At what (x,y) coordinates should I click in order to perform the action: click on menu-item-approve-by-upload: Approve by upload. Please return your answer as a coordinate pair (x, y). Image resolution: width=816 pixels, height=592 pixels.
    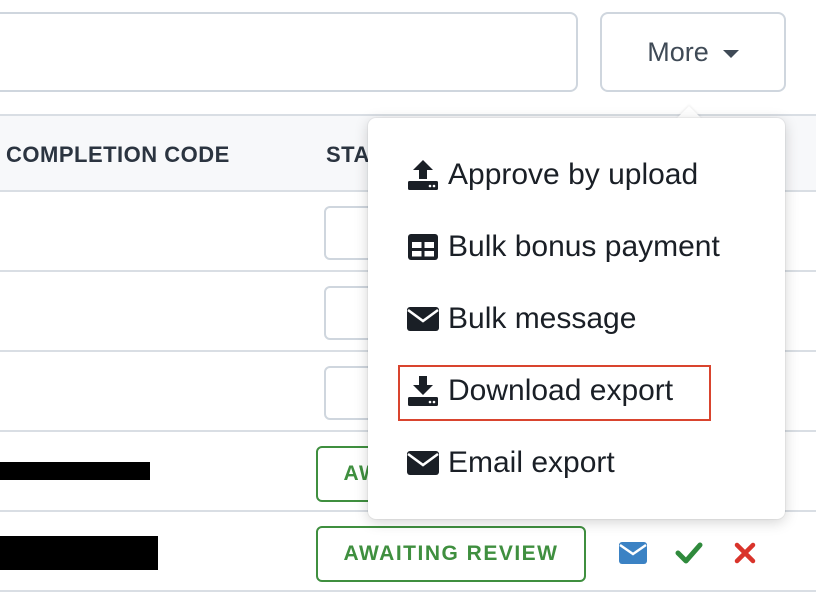
    Looking at the image, I should click on (552, 175).